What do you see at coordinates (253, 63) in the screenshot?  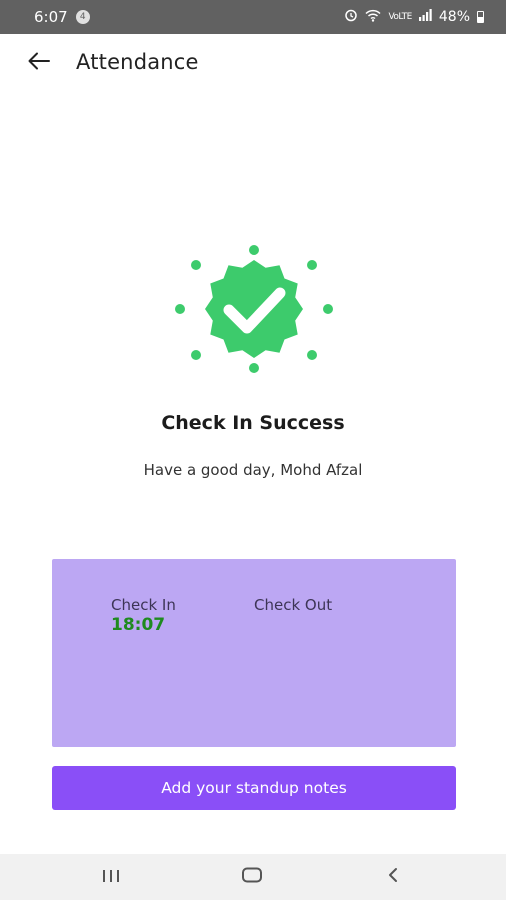 I see `app-bar: Attendance` at bounding box center [253, 63].